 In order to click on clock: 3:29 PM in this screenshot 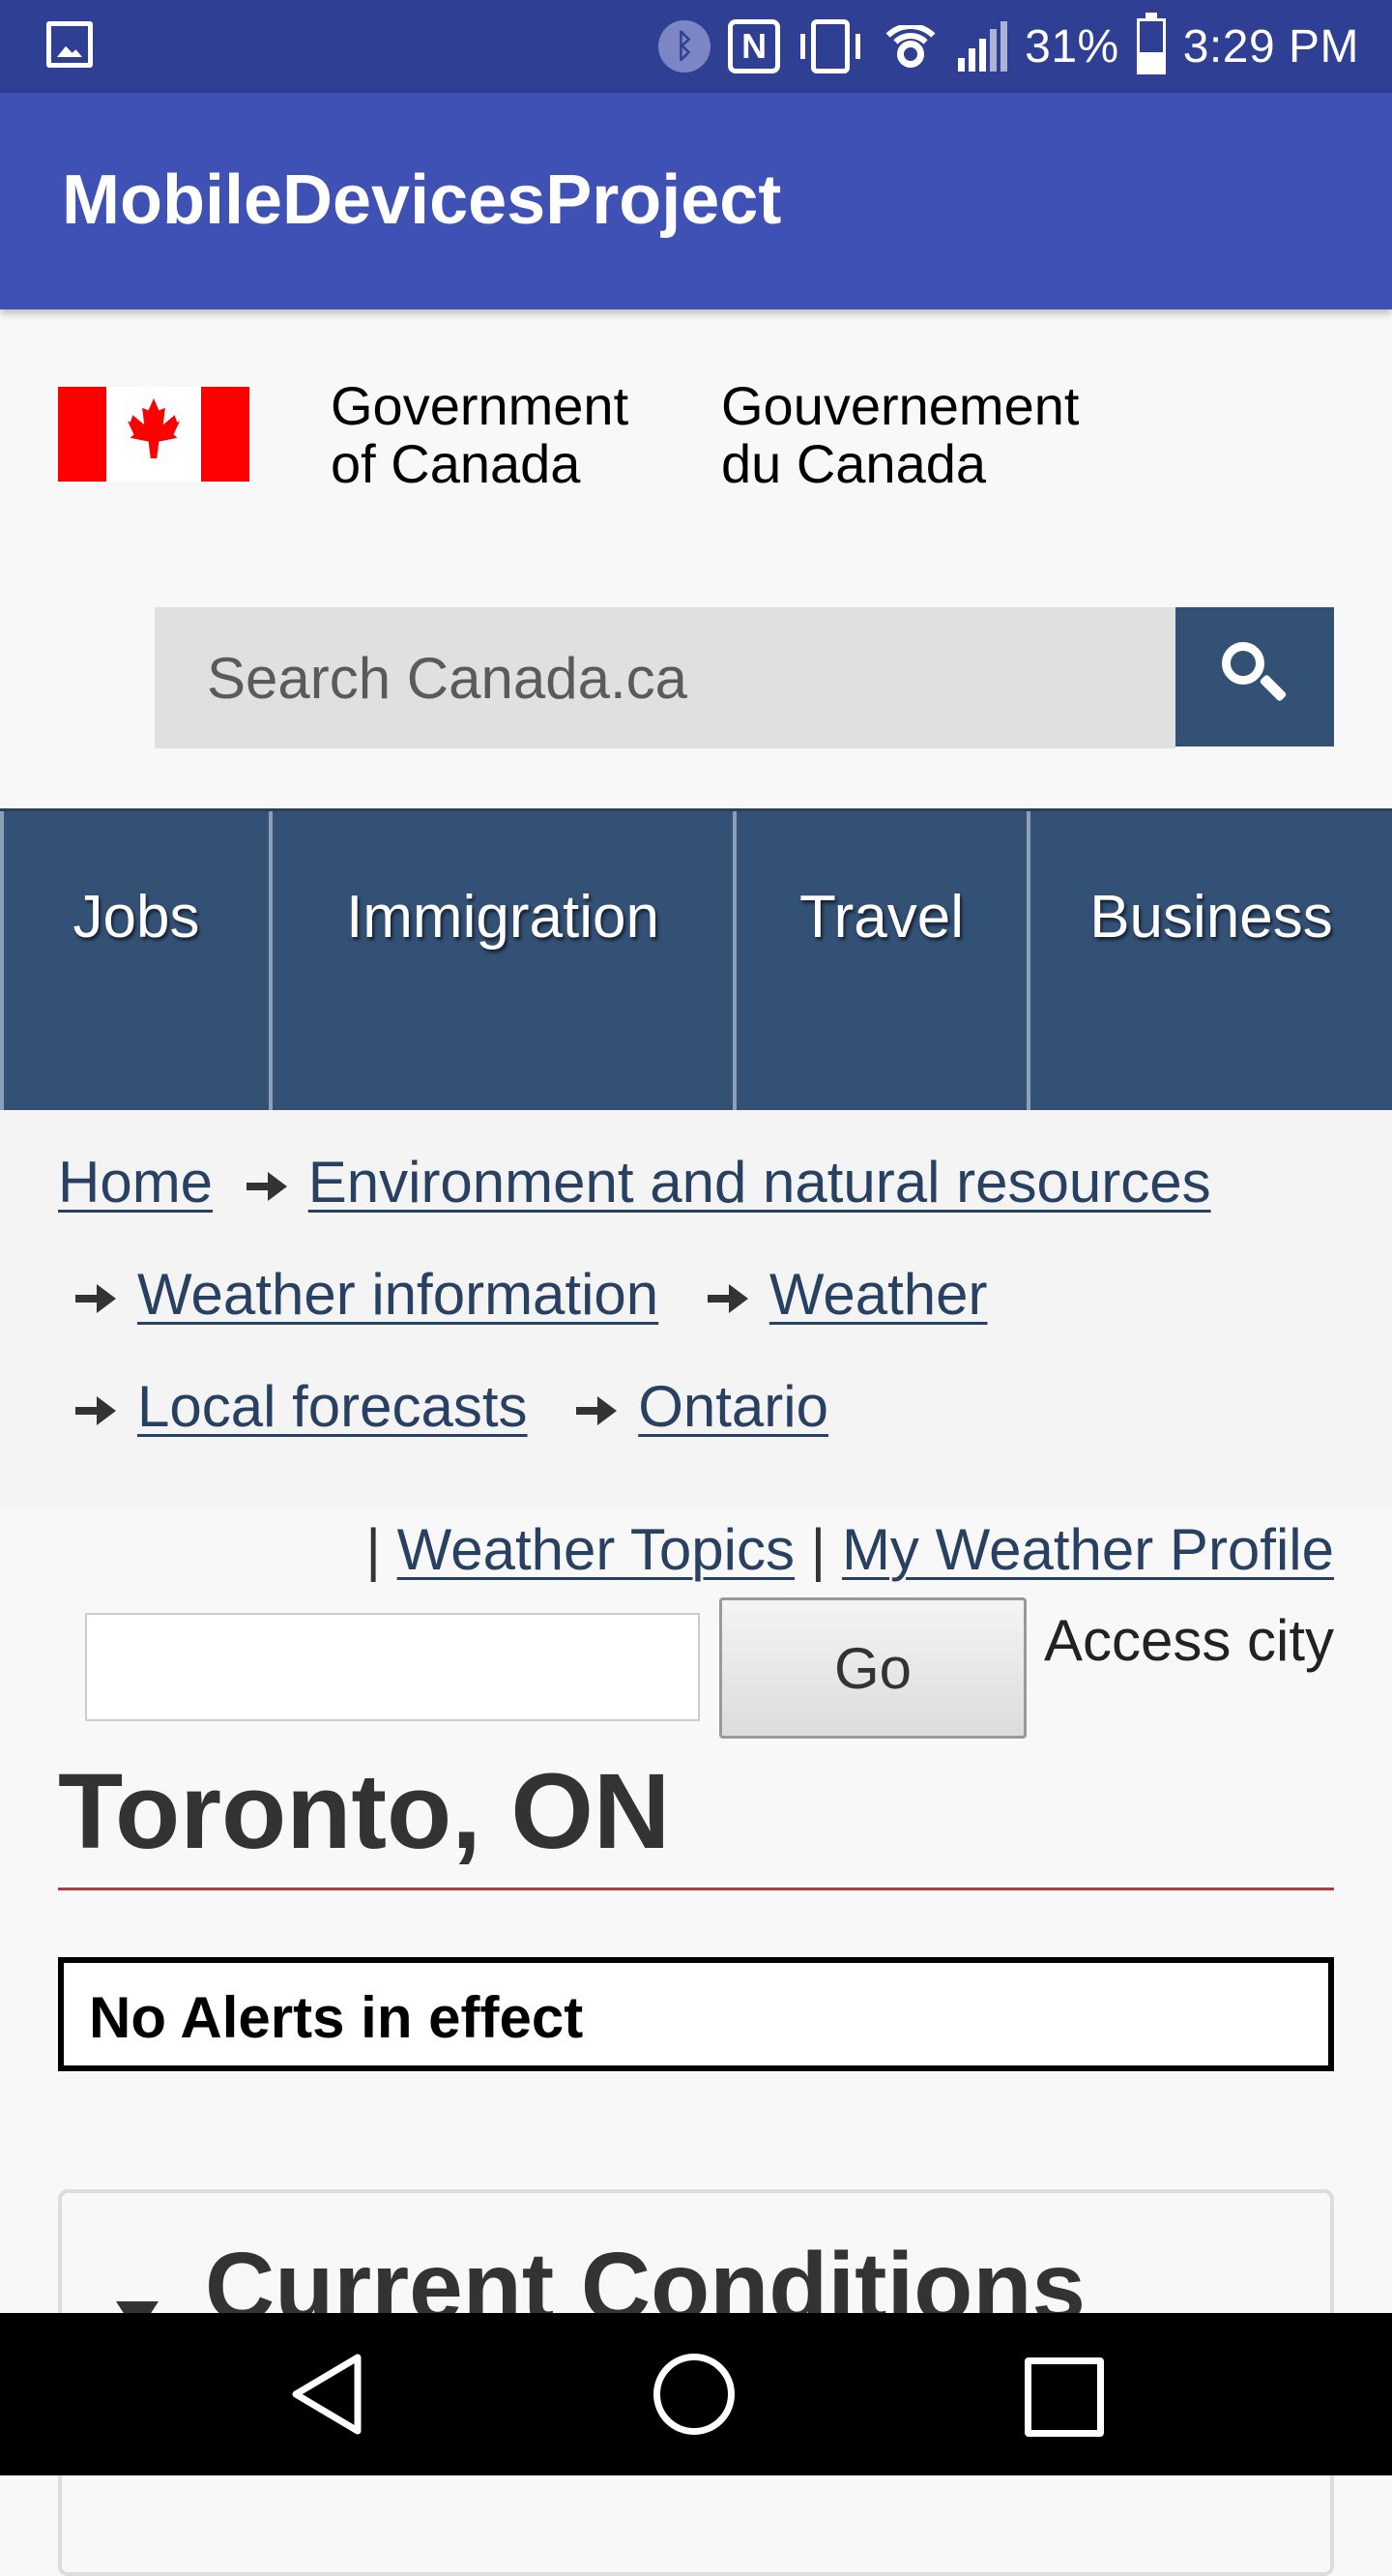, I will do `click(1270, 46)`.